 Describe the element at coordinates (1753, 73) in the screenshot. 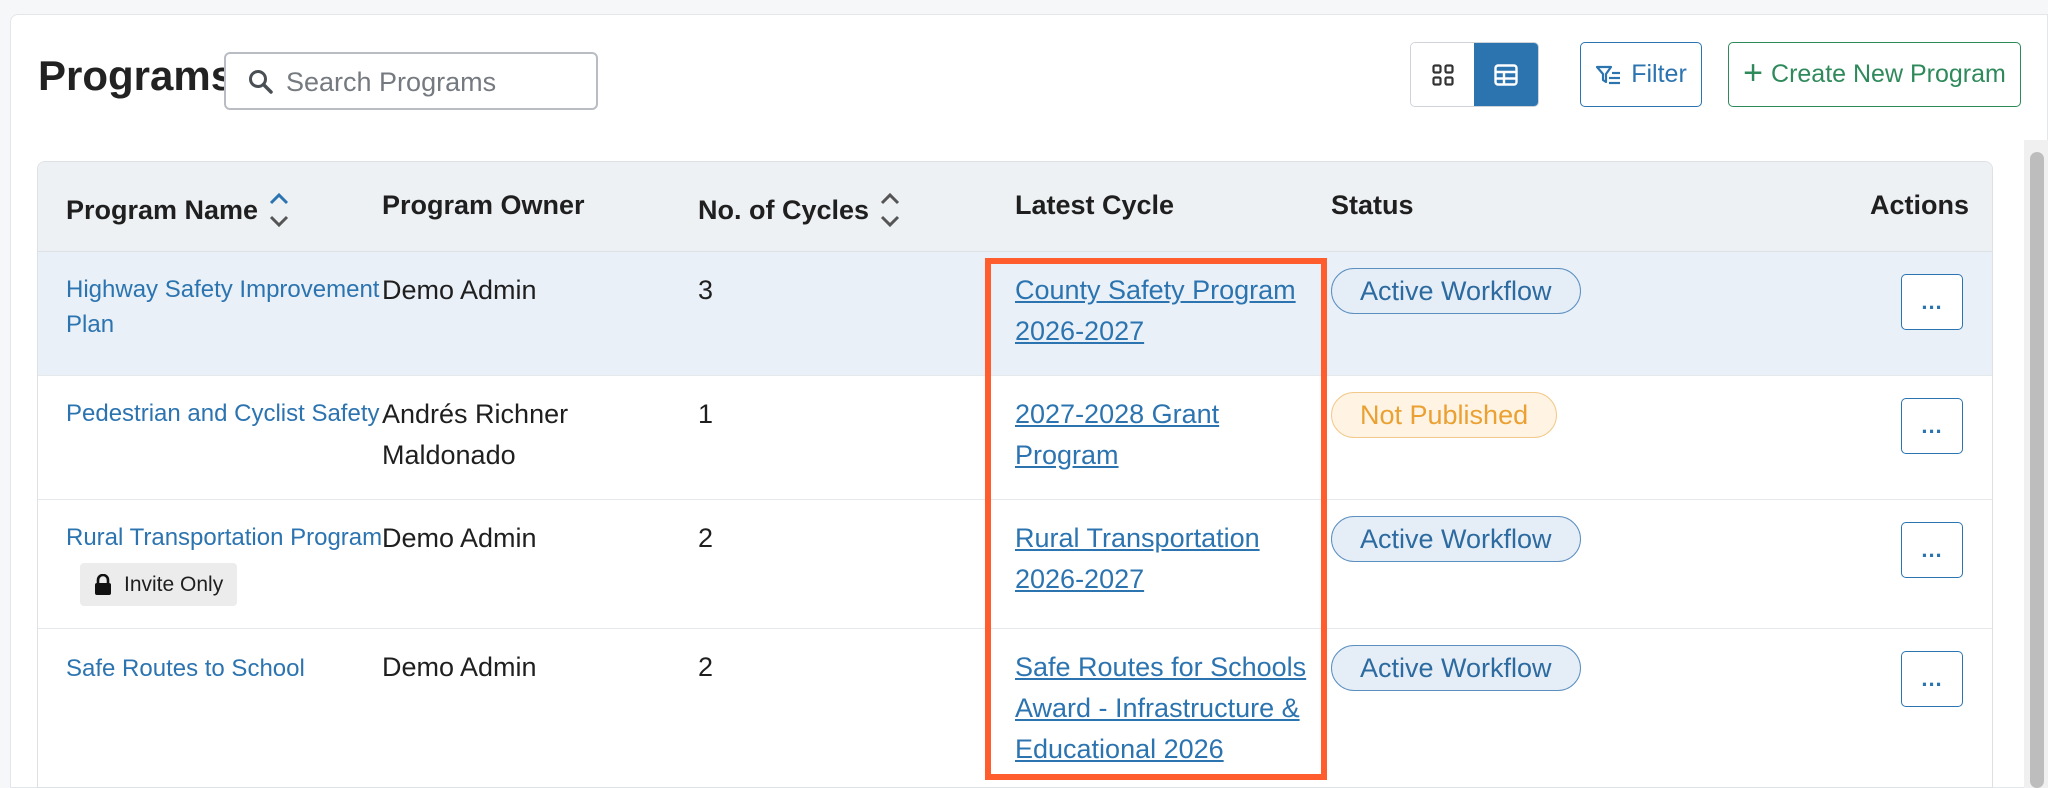

I see `plus-icon: +` at that location.